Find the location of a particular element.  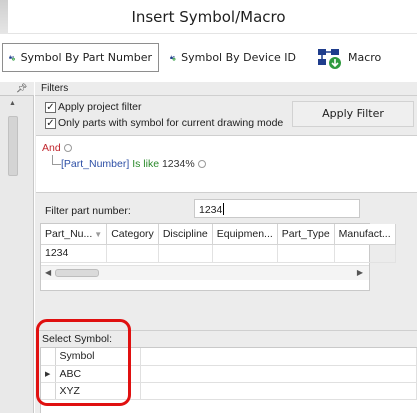

highlight-annotation is located at coordinates (83, 362).